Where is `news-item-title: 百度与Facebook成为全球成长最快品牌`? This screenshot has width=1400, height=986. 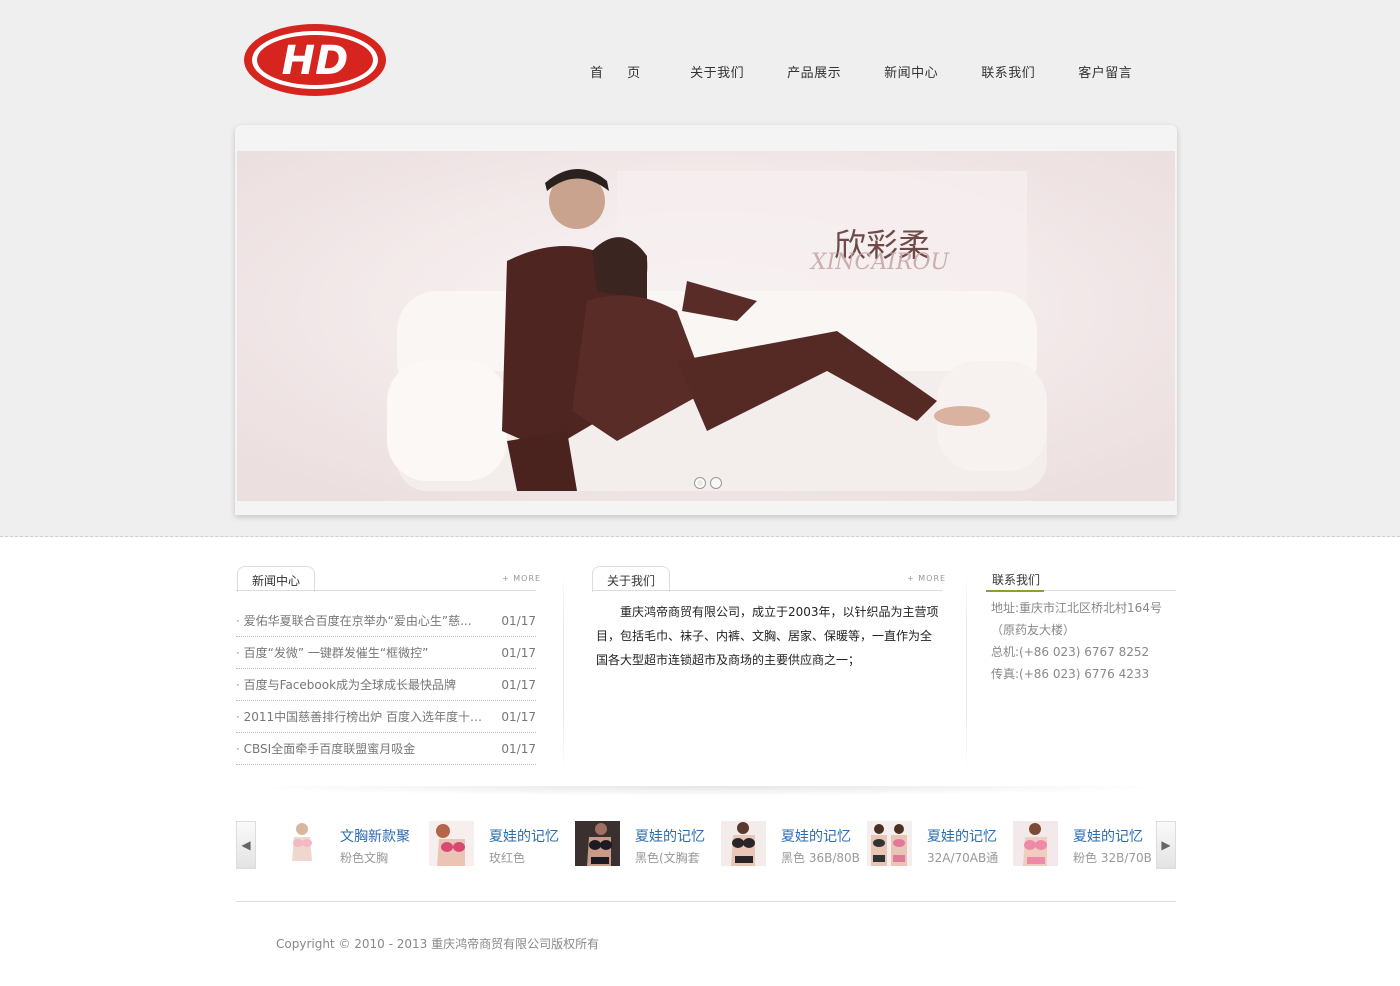
news-item-title: 百度与Facebook成为全球成长最快品牌 is located at coordinates (359, 684).